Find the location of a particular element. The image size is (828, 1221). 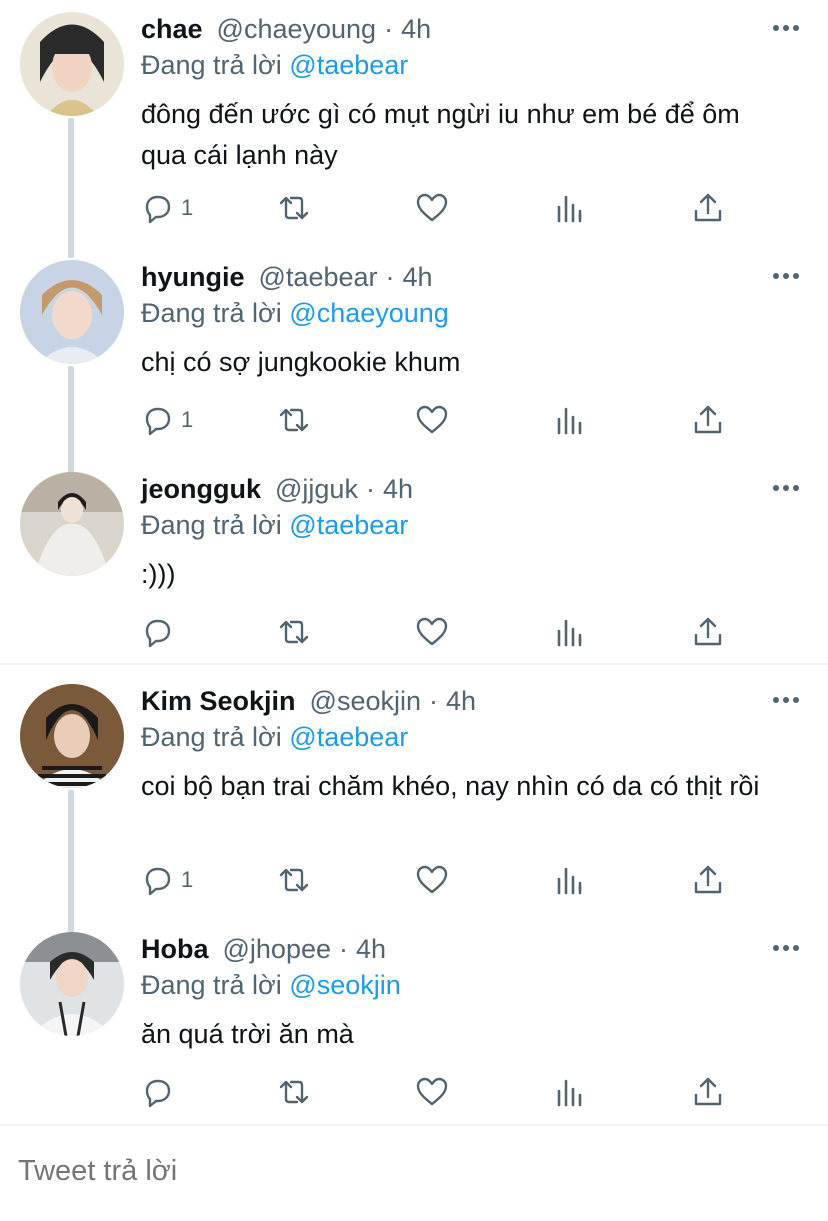

user-handle: @jjguk is located at coordinates (316, 489).